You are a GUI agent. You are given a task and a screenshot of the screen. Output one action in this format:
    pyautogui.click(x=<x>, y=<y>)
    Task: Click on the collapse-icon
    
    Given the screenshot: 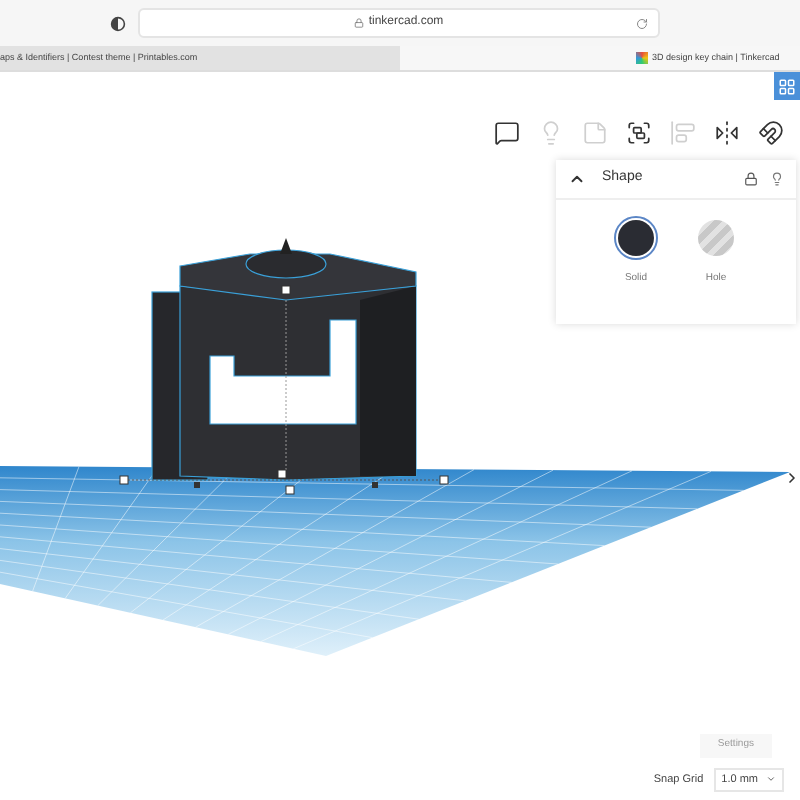 What is the action you would take?
    pyautogui.click(x=577, y=179)
    